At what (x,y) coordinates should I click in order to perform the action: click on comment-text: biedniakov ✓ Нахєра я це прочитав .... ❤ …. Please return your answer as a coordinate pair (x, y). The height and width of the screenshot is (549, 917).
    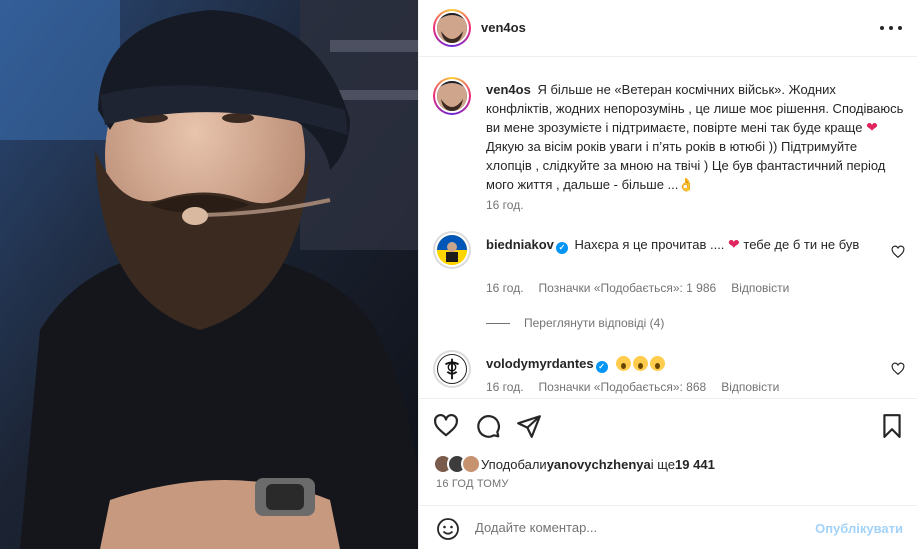
    Looking at the image, I should click on (676, 244).